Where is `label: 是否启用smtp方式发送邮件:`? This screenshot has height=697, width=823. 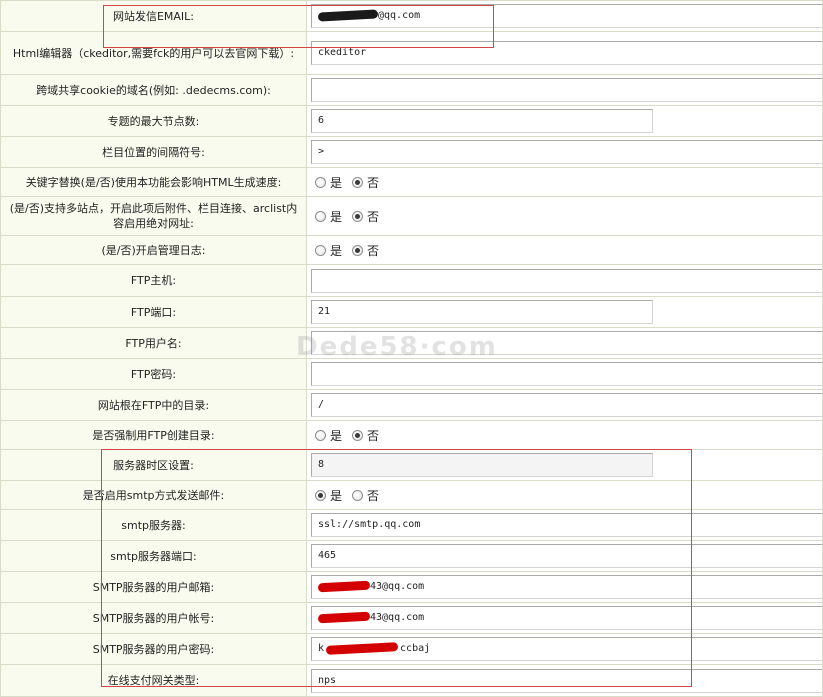 label: 是否启用smtp方式发送邮件: is located at coordinates (153, 495).